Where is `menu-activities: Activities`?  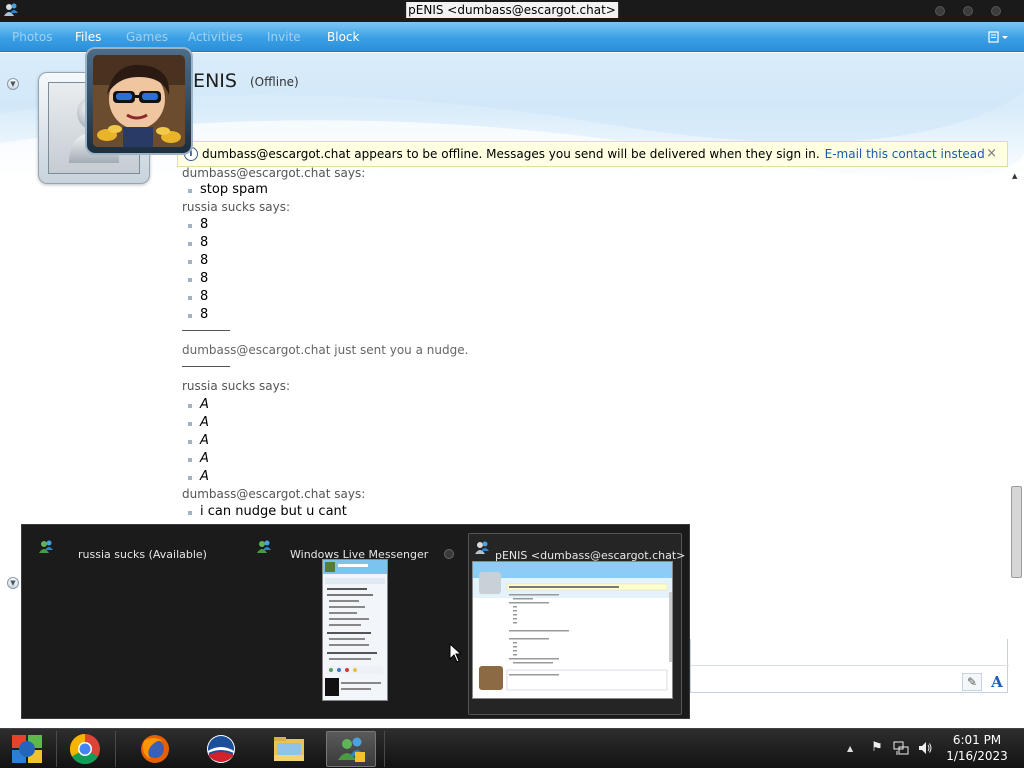
menu-activities: Activities is located at coordinates (215, 37).